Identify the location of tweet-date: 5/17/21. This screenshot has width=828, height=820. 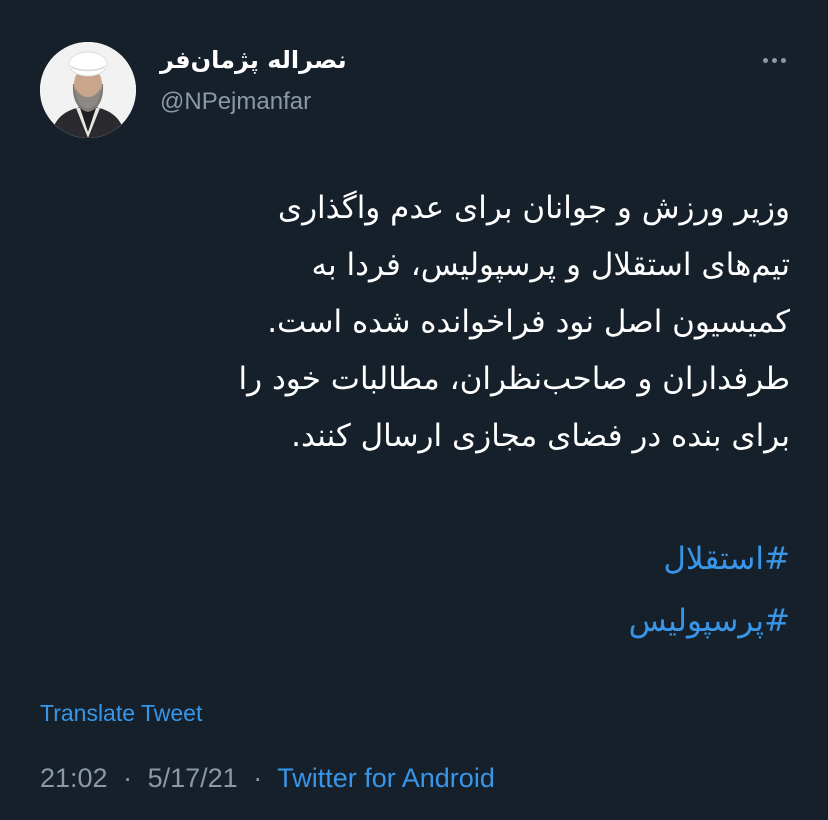
(193, 778).